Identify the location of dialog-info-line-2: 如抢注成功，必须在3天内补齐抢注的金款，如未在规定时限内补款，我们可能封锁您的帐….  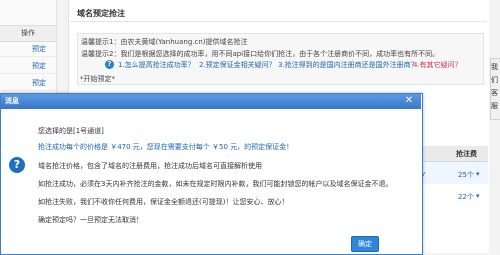
(215, 184).